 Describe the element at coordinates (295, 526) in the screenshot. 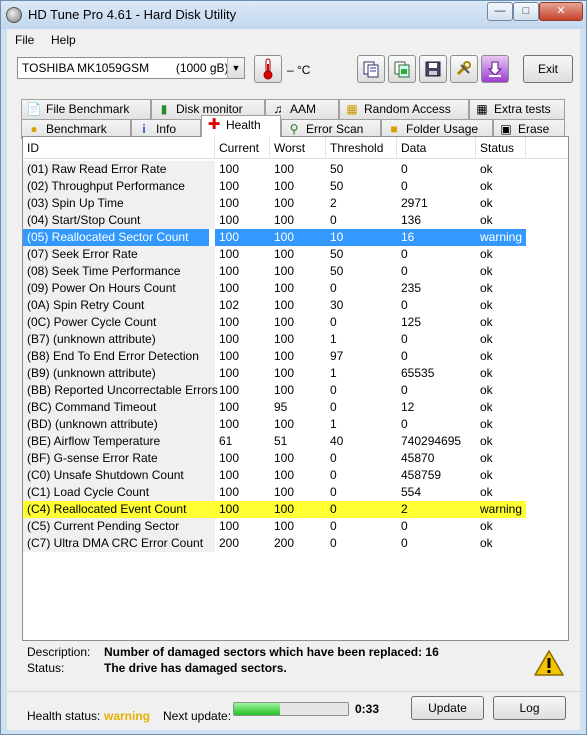

I see `table-row: (C5) Current Pending Sector 100 100 0 0 ok` at that location.